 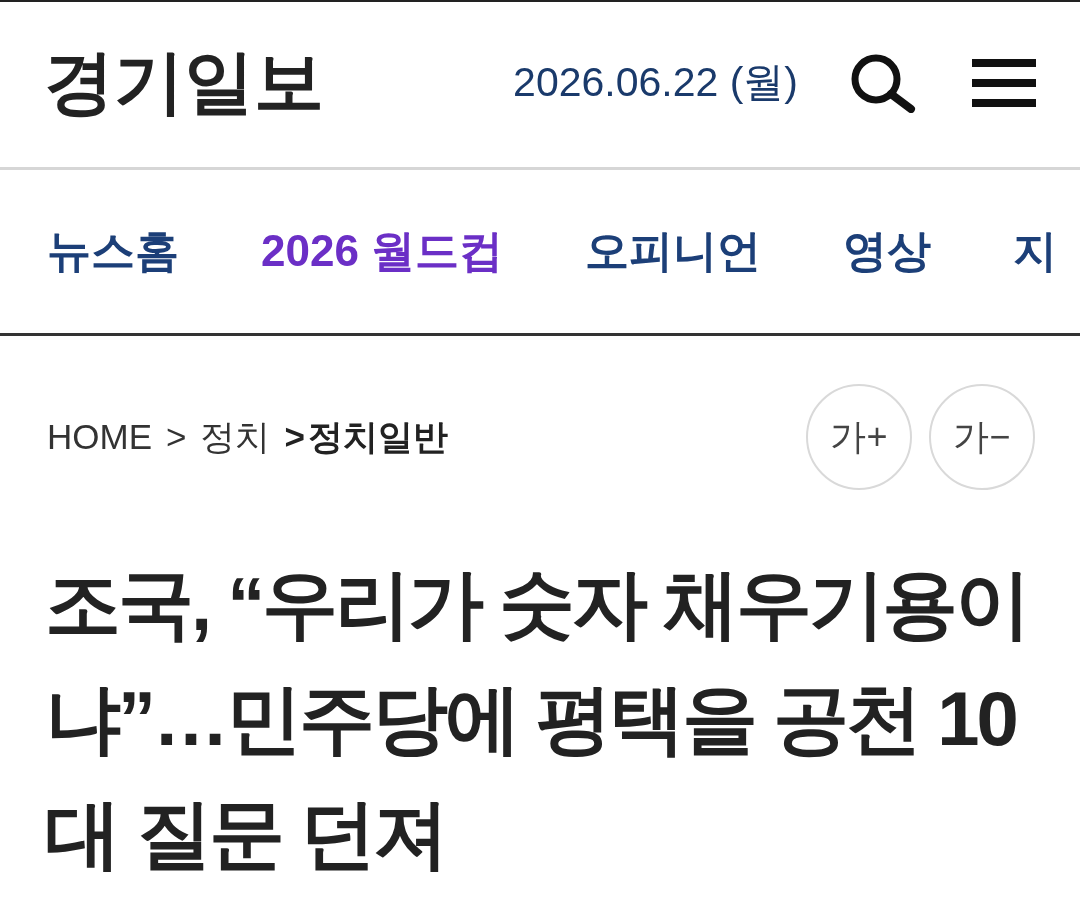 I want to click on breadcrumb-link: 정치, so click(x=235, y=437).